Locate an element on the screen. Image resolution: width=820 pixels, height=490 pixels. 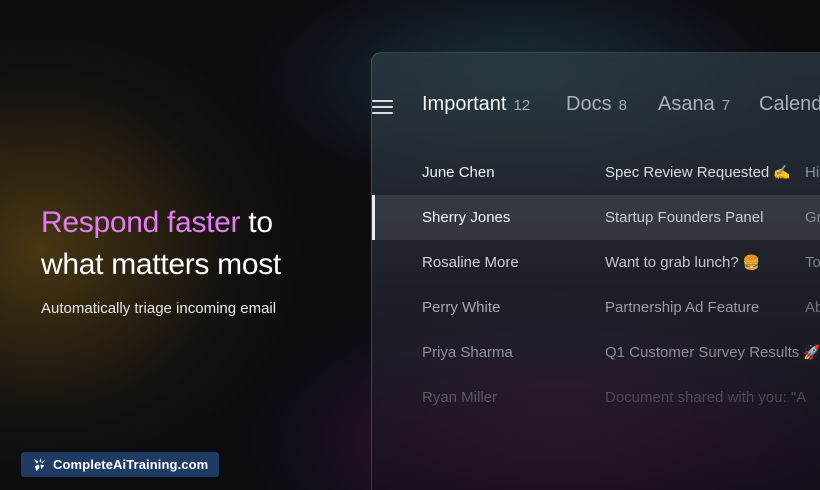
tab-bar: Important 12 Docs 8 Asana 7 Calend is located at coordinates (596, 107).